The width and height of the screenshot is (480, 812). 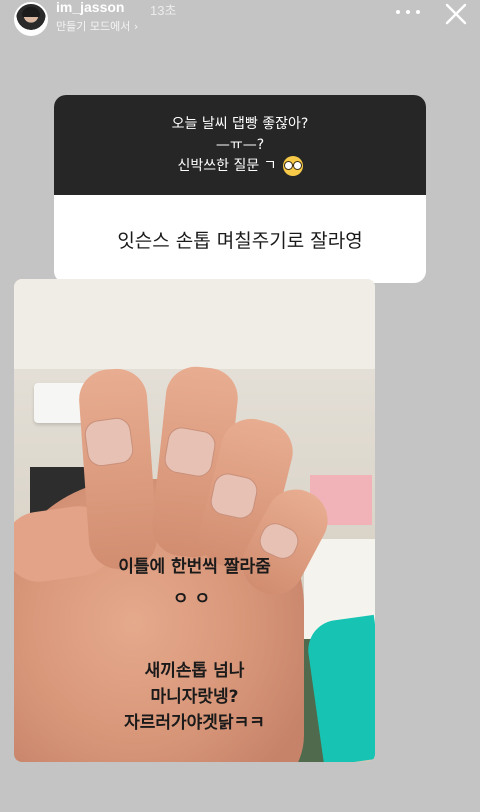 I want to click on question-line-1: 오늘 날씨 댑빵 좋잖아?, so click(x=240, y=123).